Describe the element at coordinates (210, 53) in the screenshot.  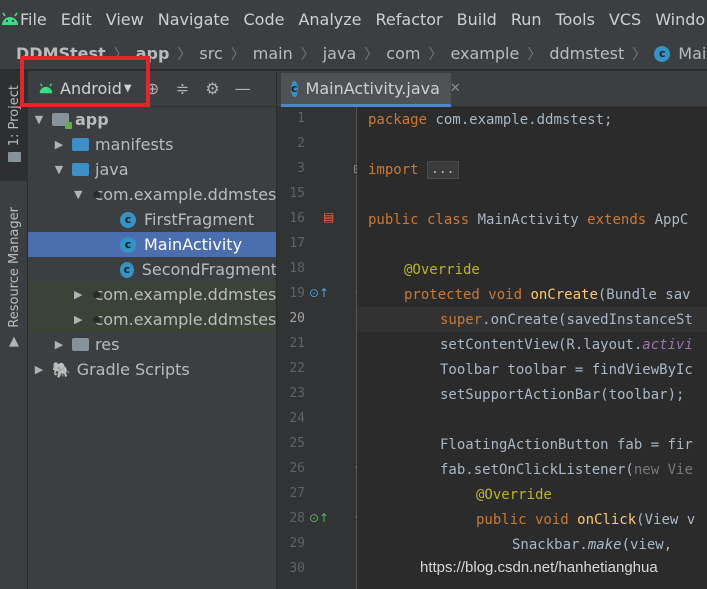
I see `breadcrumb-src: src` at that location.